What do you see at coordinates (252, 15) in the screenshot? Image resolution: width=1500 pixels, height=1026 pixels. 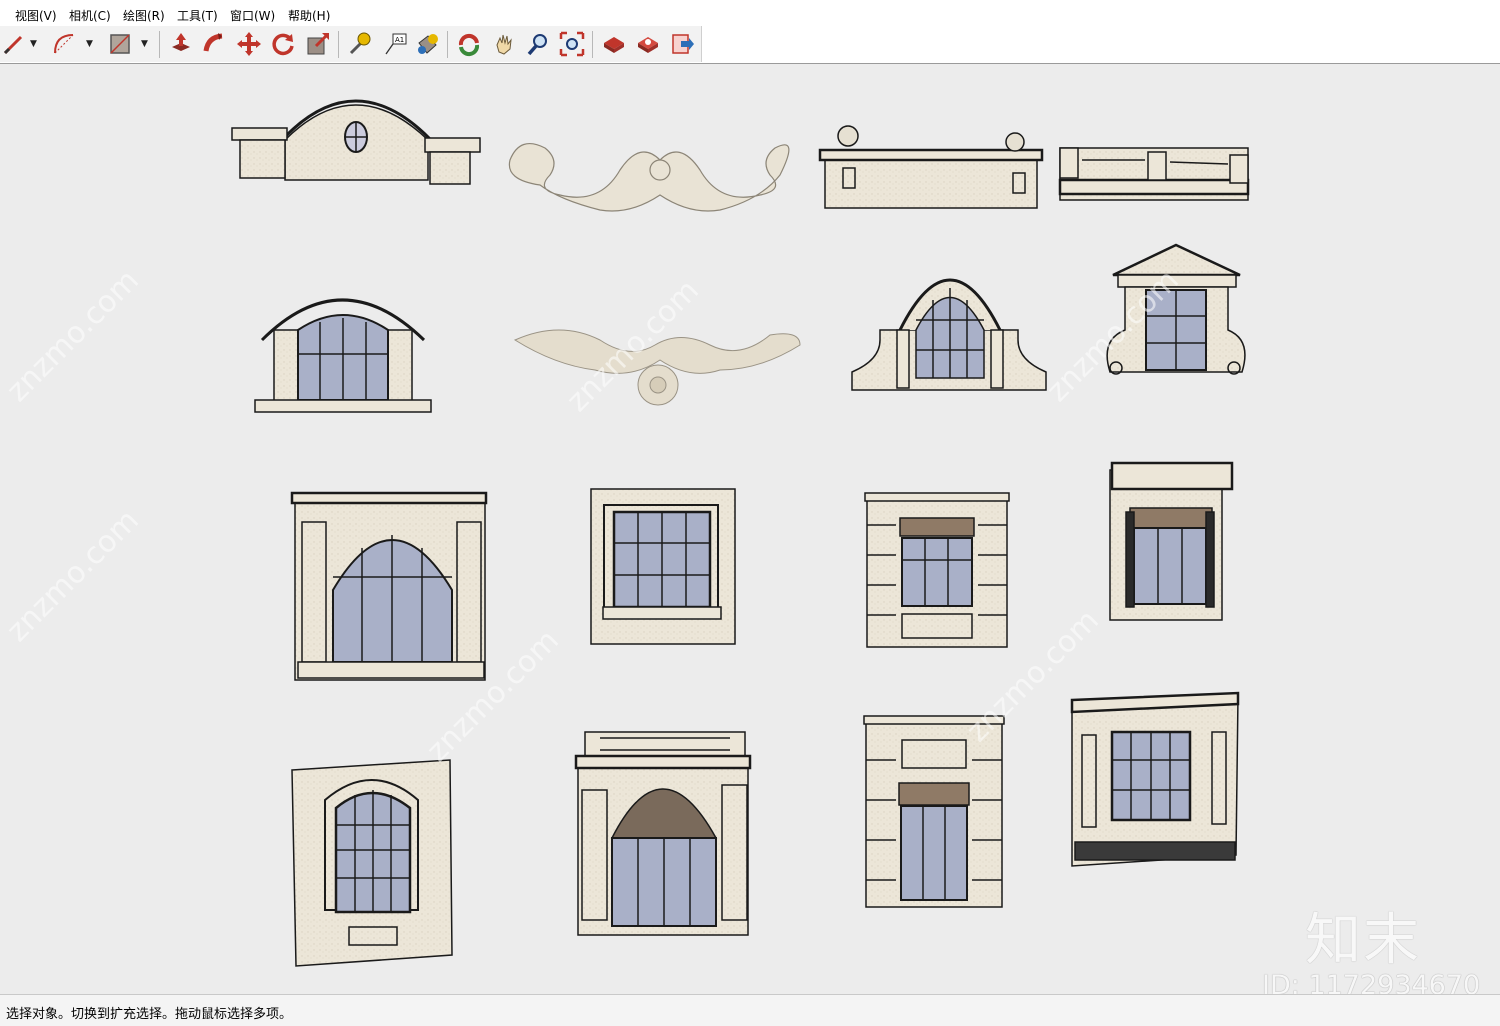 I see `menu-window: 窗口(W)` at bounding box center [252, 15].